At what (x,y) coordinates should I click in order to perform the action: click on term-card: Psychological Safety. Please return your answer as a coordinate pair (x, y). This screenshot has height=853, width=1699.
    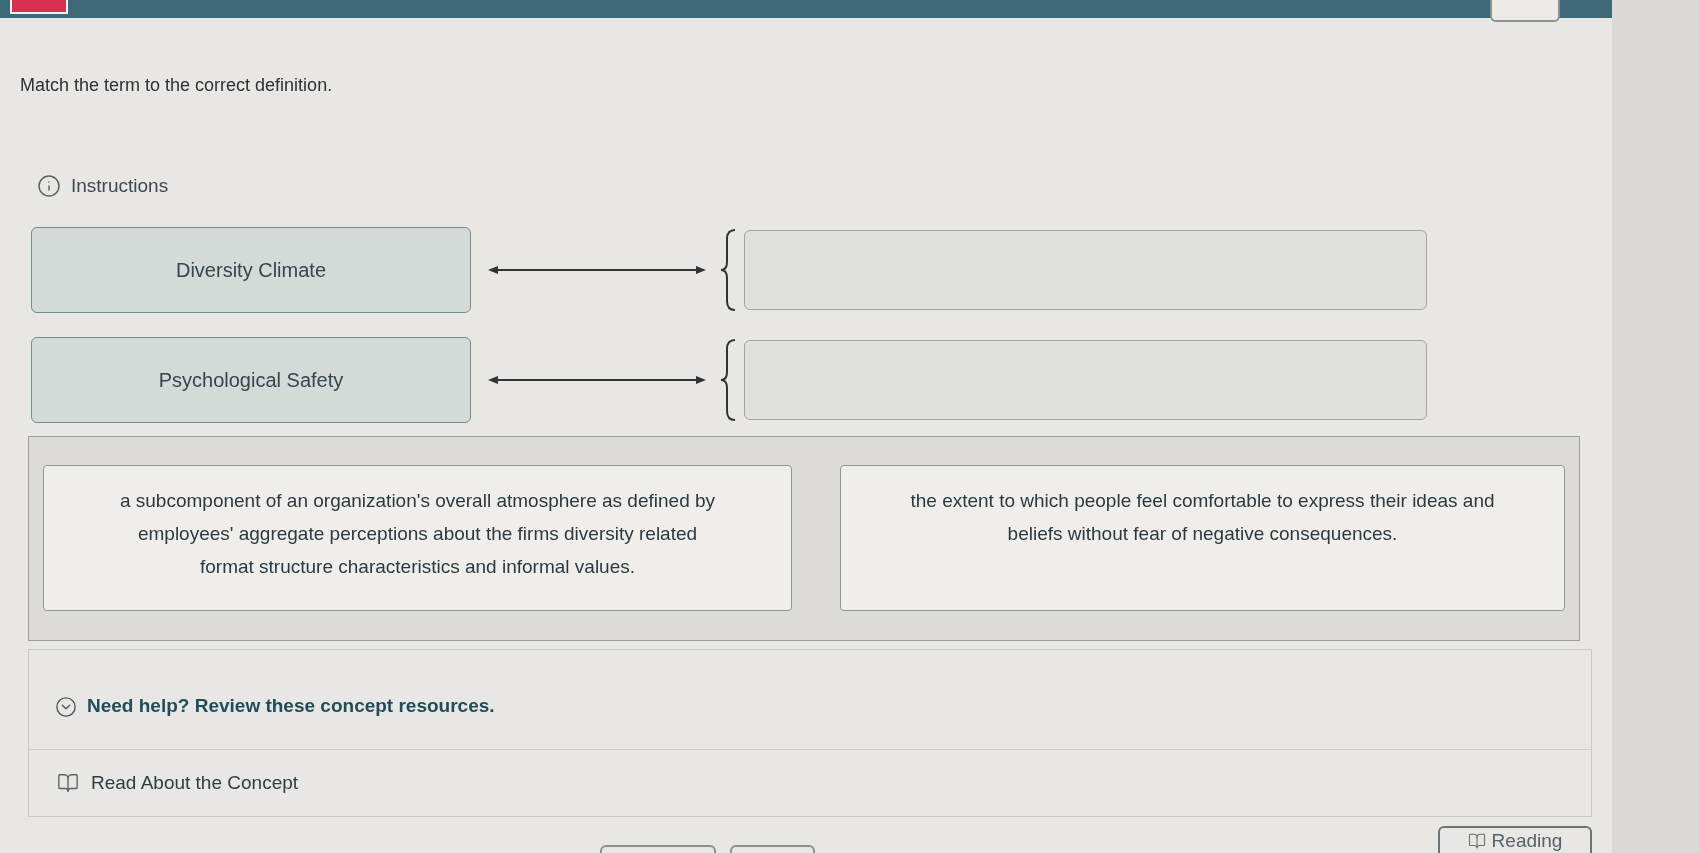
    Looking at the image, I should click on (251, 380).